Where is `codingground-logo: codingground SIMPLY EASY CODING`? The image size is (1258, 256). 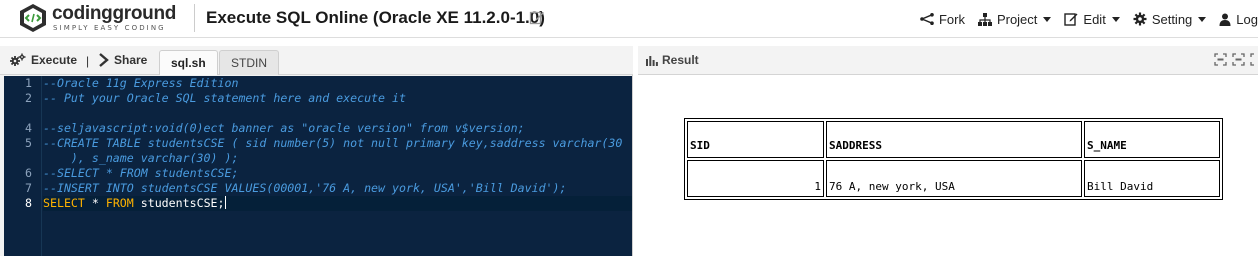
codingground-logo: codingground SIMPLY EASY CODING is located at coordinates (103, 19).